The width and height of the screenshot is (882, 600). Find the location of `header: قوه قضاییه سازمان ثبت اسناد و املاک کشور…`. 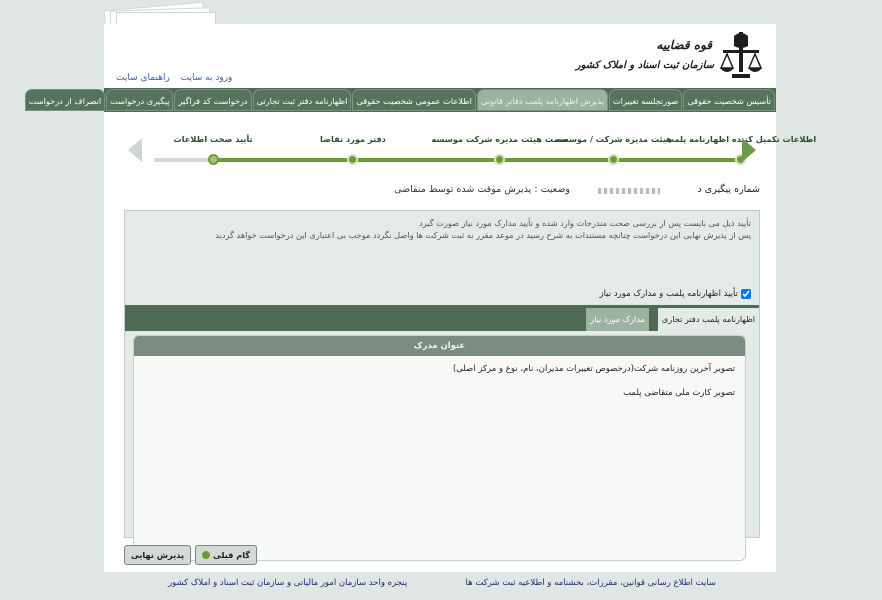

header: قوه قضاییه سازمان ثبت اسناد و املاک کشور… is located at coordinates (440, 56).